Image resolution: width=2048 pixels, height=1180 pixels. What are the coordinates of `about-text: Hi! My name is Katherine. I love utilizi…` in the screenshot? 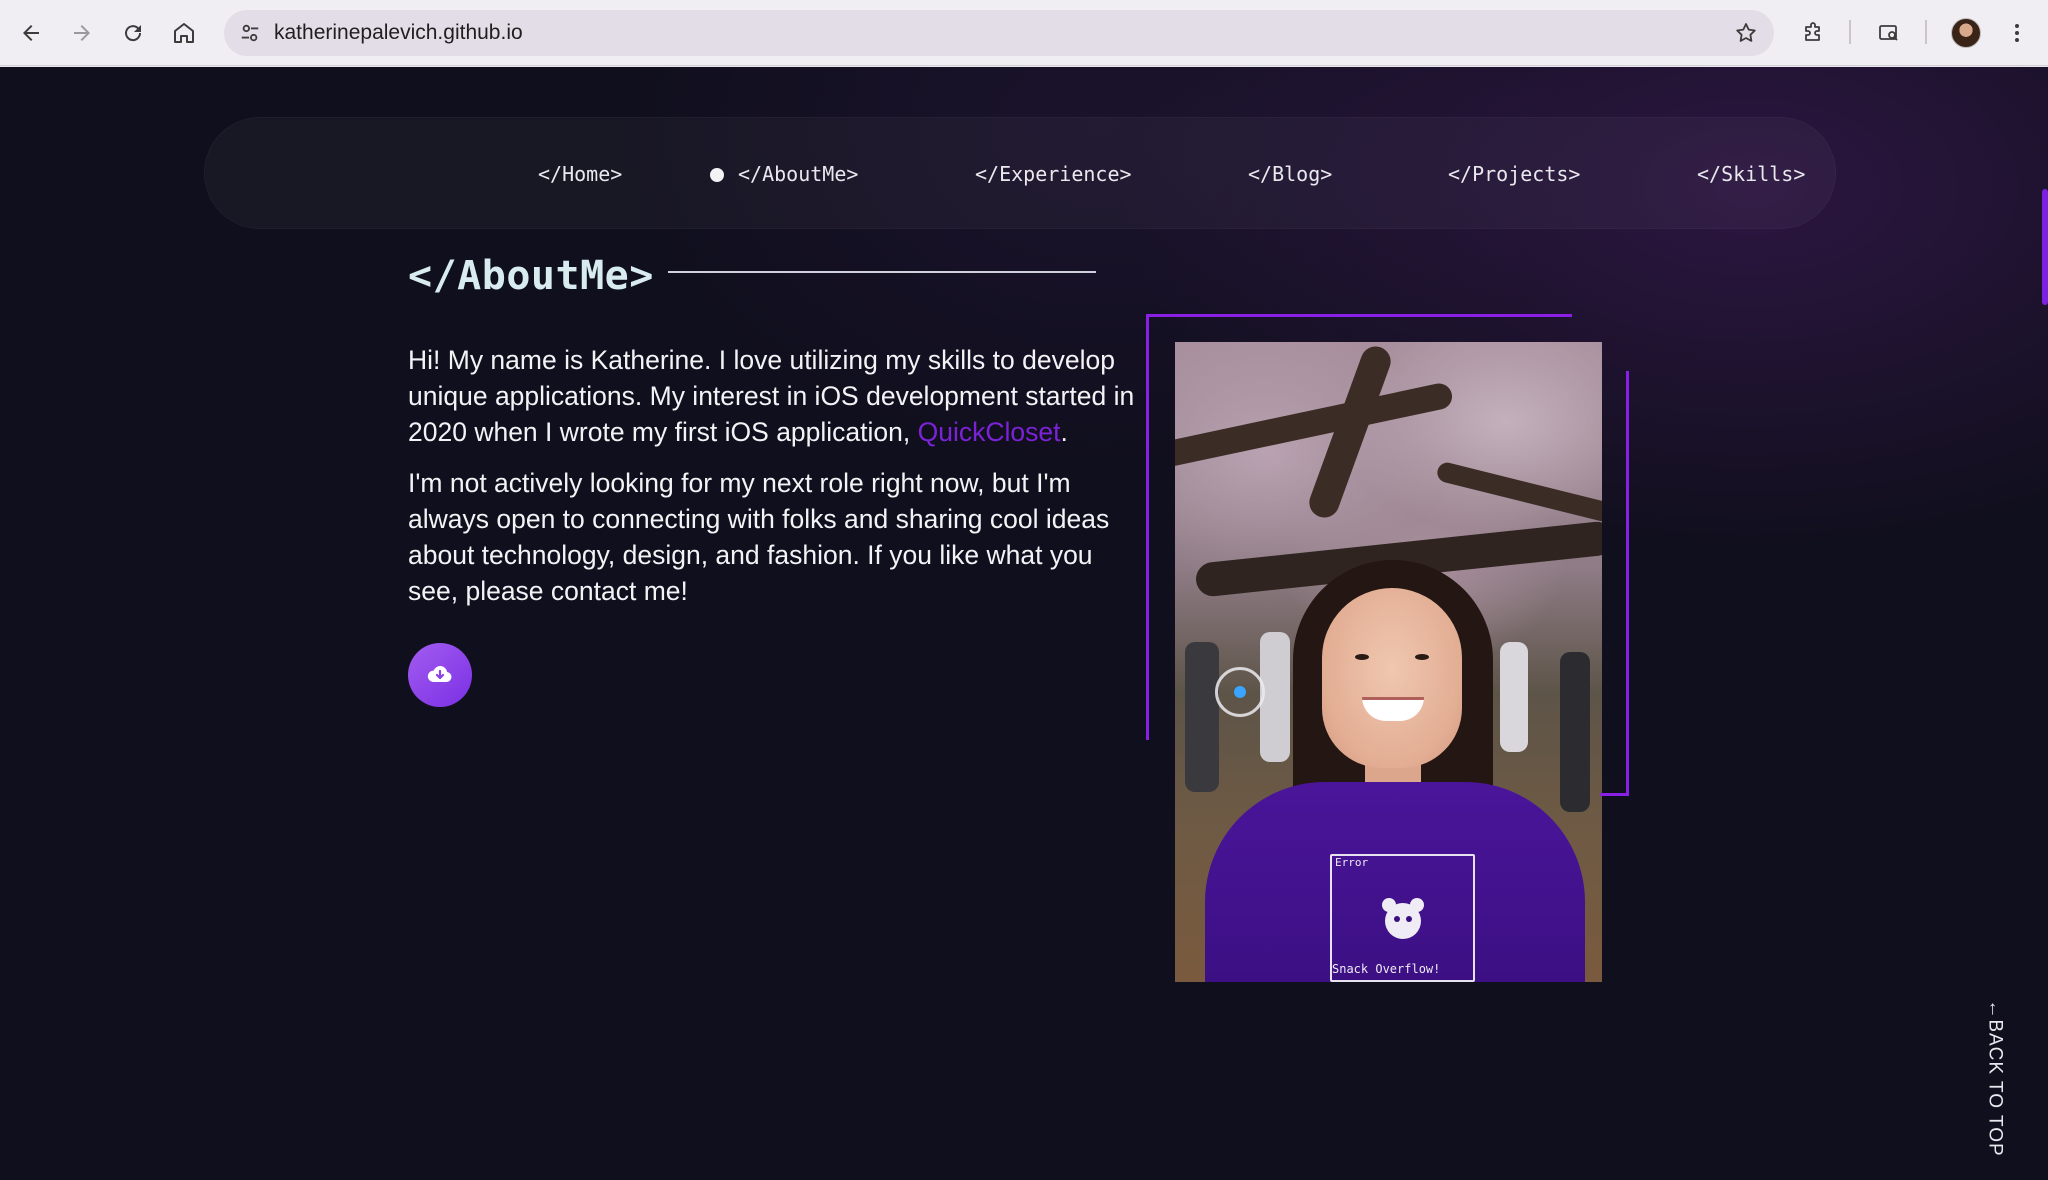 It's located at (773, 483).